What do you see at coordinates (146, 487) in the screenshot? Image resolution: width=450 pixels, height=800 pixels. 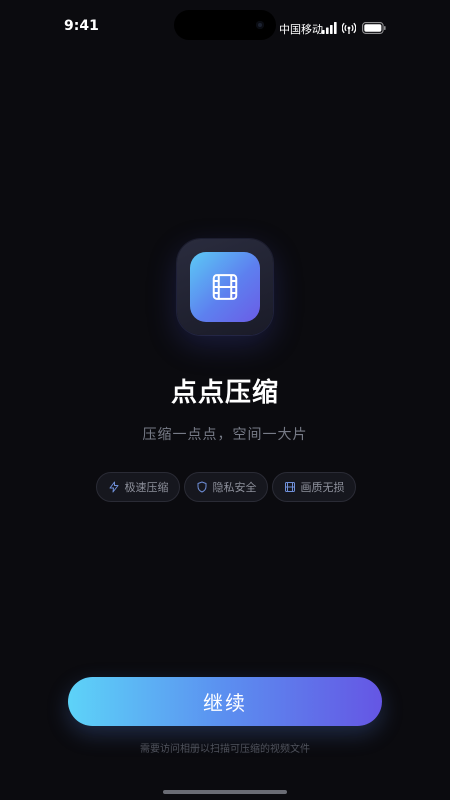 I see `feature-chip-label: 极速压缩` at bounding box center [146, 487].